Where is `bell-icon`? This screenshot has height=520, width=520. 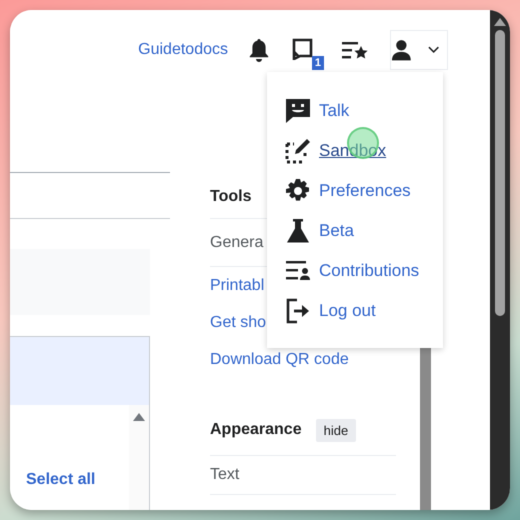
bell-icon is located at coordinates (259, 50).